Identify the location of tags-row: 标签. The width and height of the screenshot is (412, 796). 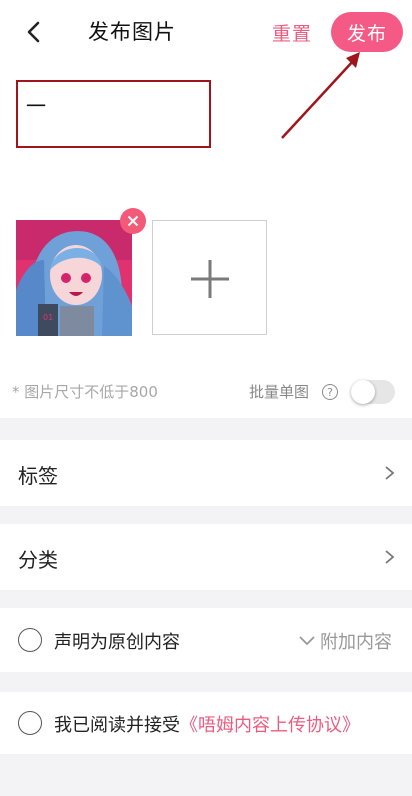
(206, 473).